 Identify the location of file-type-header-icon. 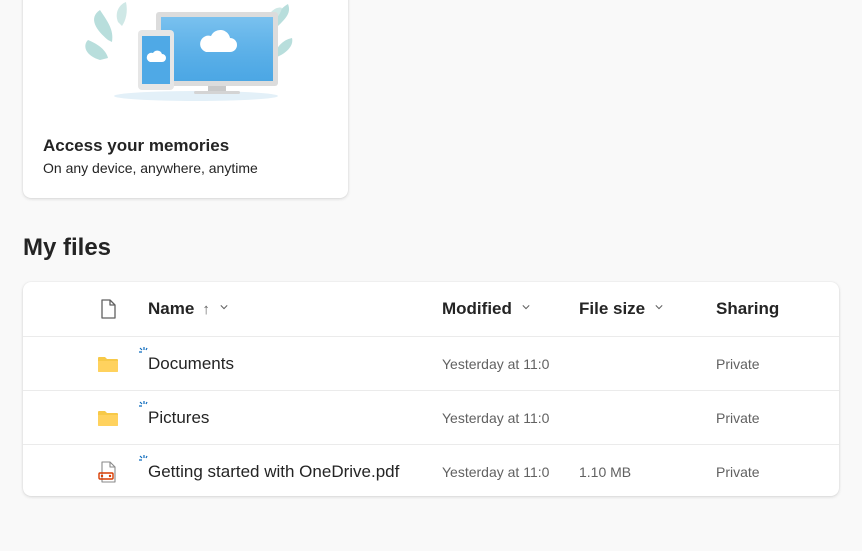
(108, 309).